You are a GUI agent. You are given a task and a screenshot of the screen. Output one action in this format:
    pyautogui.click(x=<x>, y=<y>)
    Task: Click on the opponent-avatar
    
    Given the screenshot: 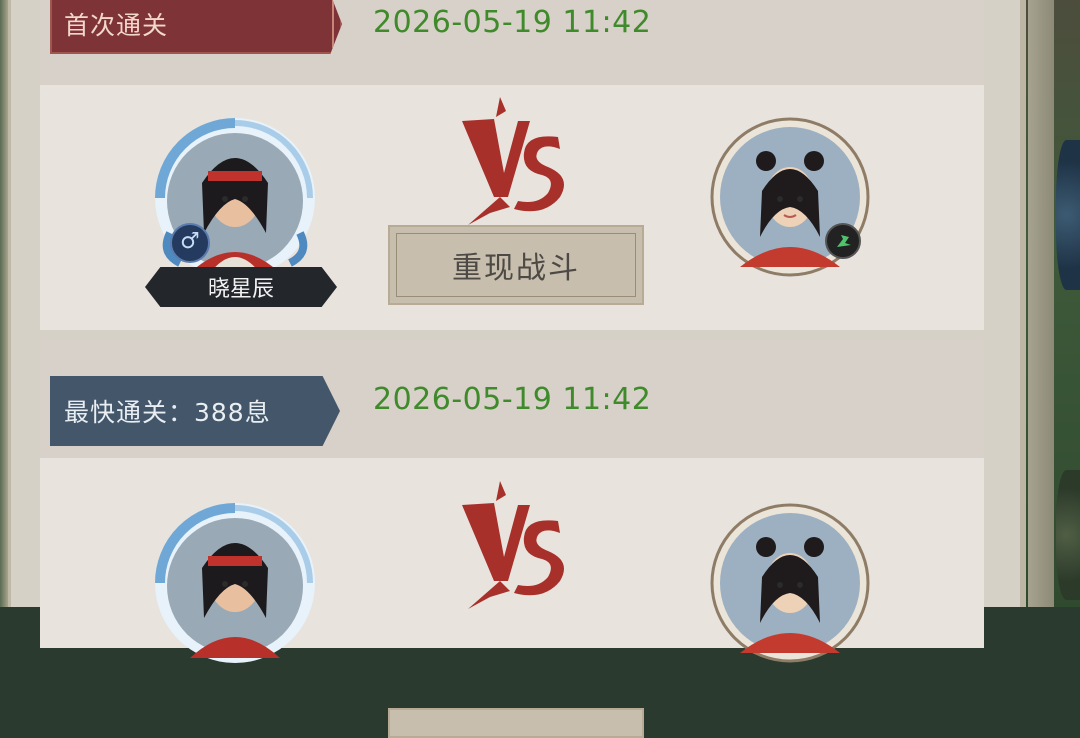 What is the action you would take?
    pyautogui.click(x=790, y=583)
    